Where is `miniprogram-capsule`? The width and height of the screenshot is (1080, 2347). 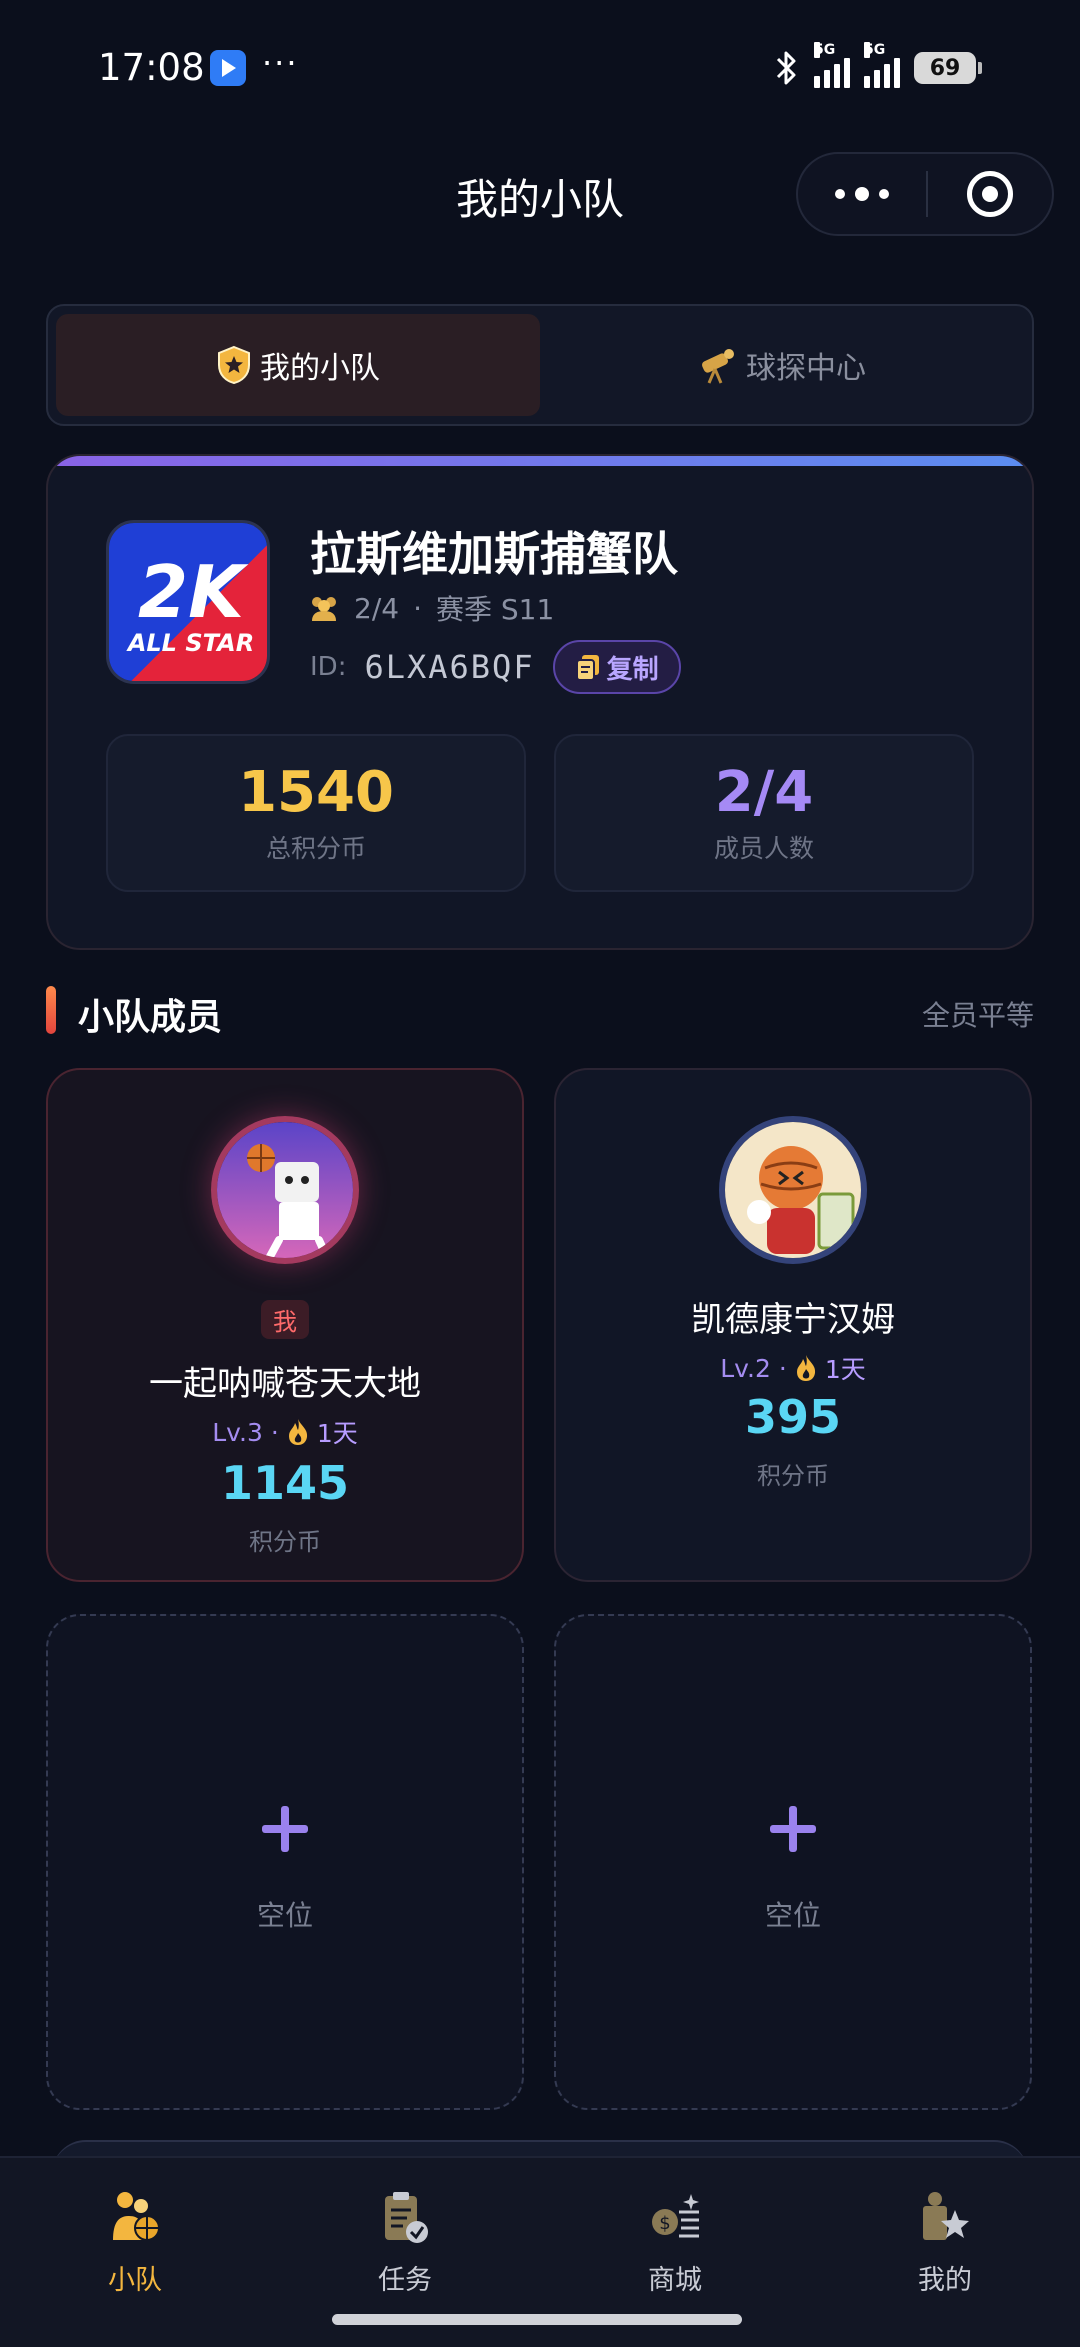 miniprogram-capsule is located at coordinates (925, 194).